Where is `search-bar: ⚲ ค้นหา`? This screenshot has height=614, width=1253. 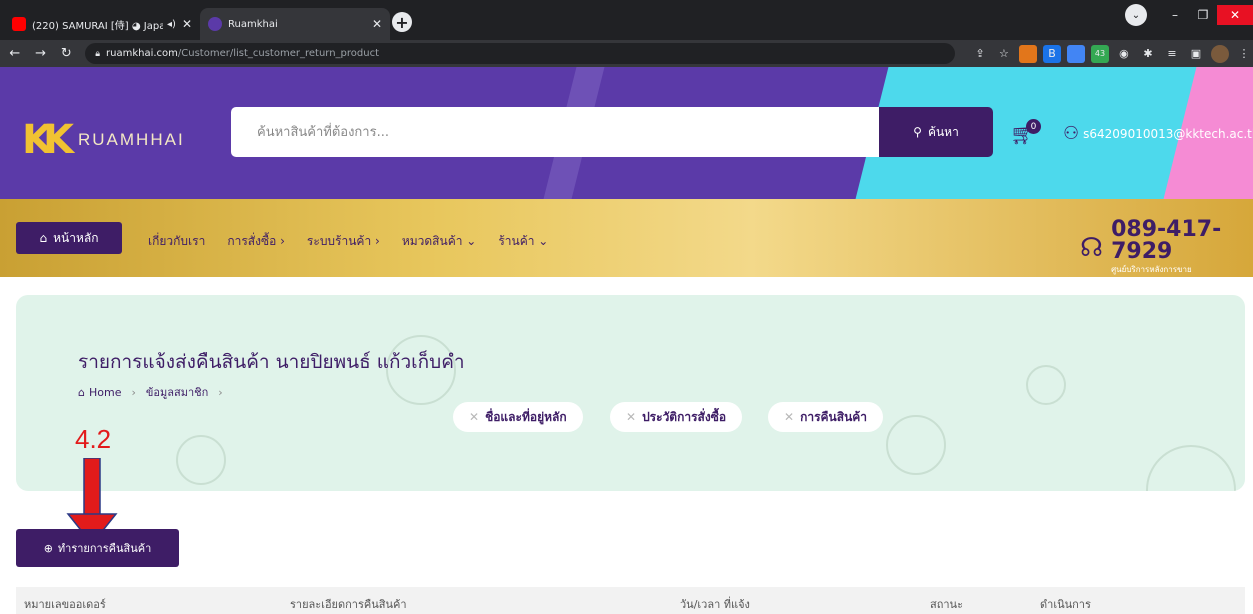 search-bar: ⚲ ค้นหา is located at coordinates (612, 132).